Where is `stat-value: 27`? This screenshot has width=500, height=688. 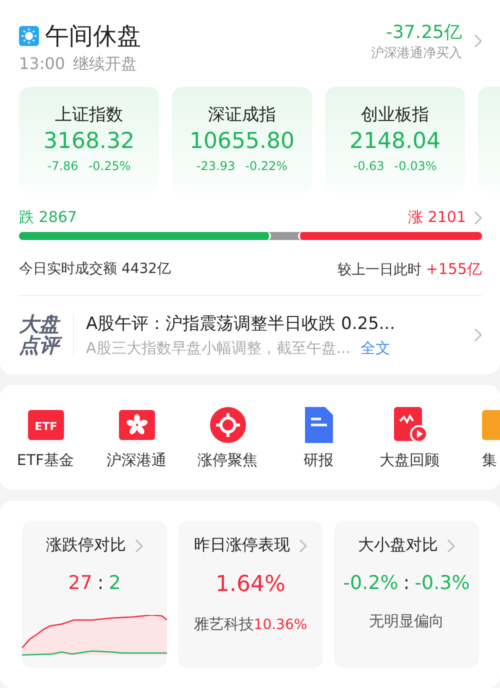 stat-value: 27 is located at coordinates (80, 583).